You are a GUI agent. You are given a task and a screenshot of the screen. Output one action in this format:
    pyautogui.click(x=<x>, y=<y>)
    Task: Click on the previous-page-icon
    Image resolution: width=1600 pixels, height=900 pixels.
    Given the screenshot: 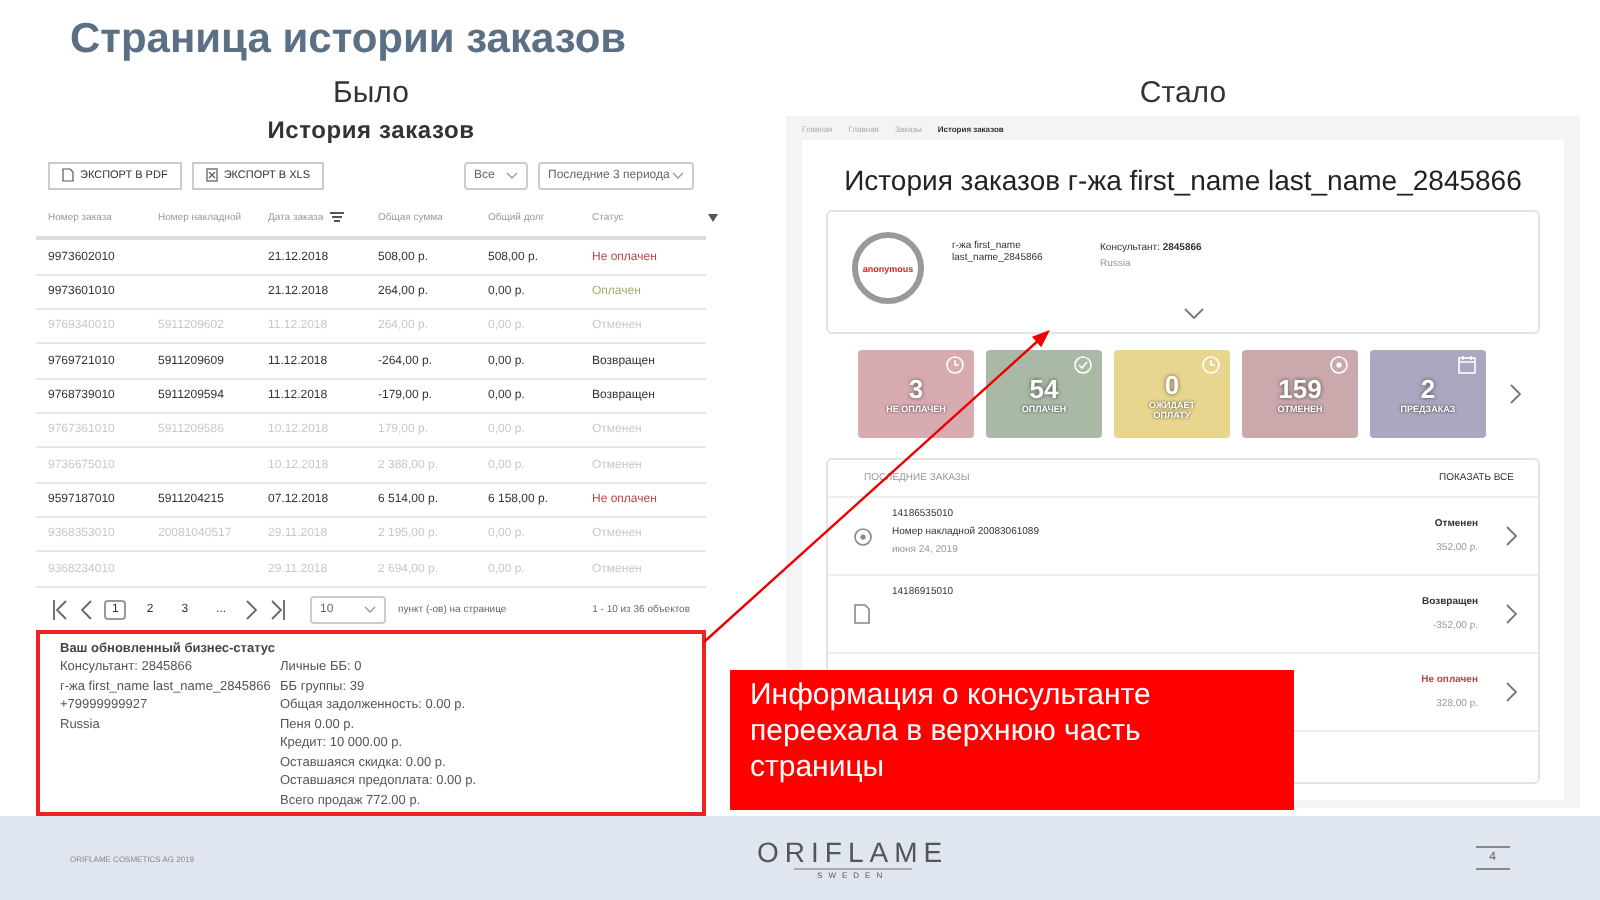 What is the action you would take?
    pyautogui.click(x=86, y=609)
    